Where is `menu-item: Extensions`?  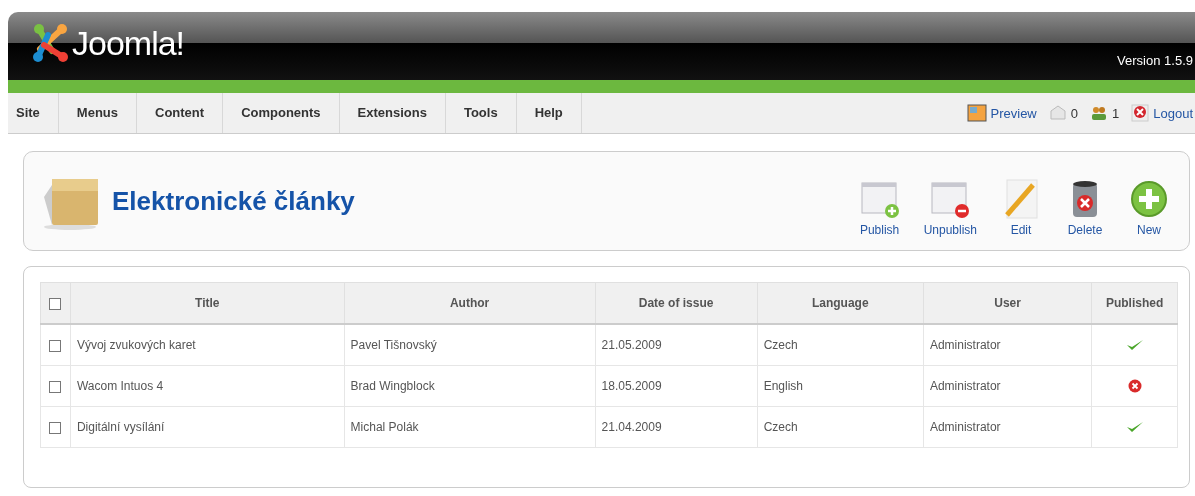 menu-item: Extensions is located at coordinates (392, 113).